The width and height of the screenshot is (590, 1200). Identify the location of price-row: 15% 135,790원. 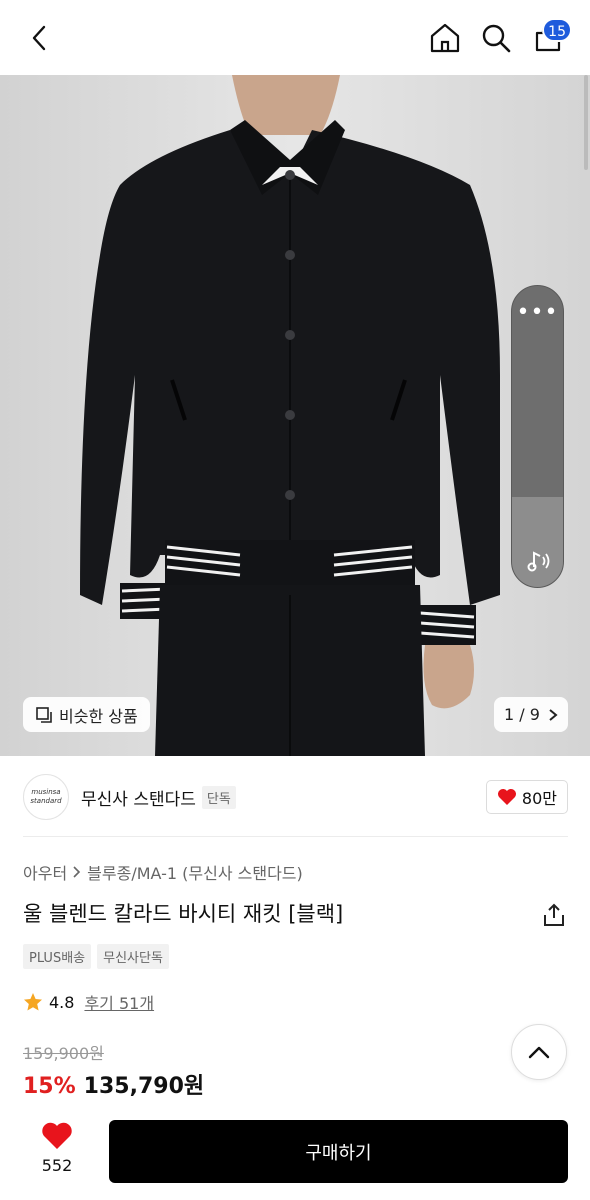
(113, 1084).